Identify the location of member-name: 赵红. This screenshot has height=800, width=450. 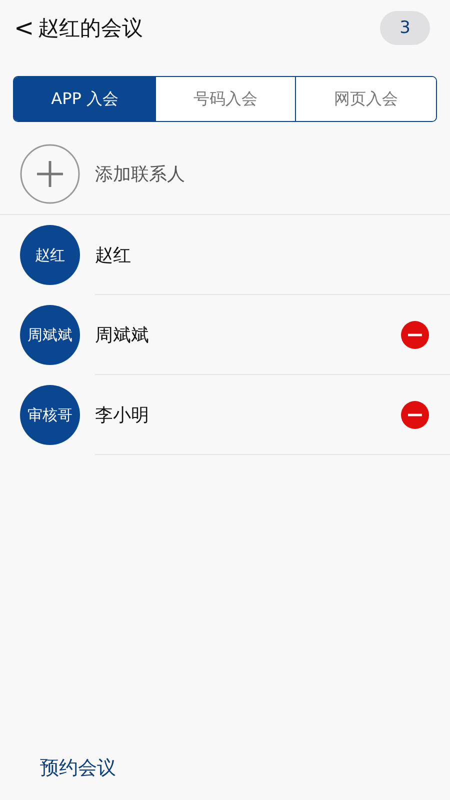
(113, 255).